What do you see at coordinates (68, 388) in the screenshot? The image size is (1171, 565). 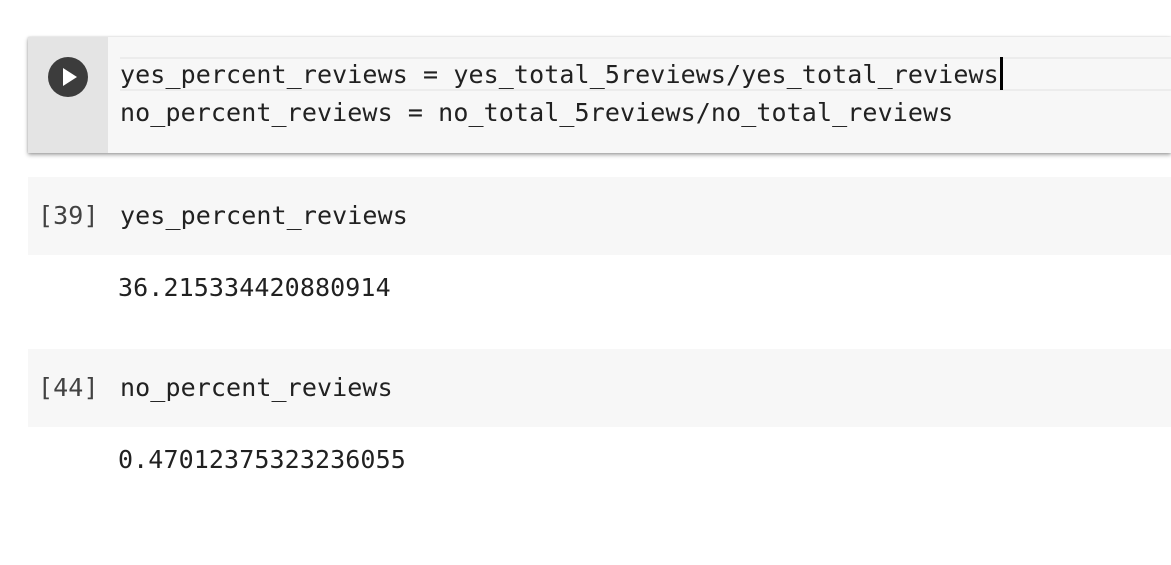 I see `execution-count: [44]` at bounding box center [68, 388].